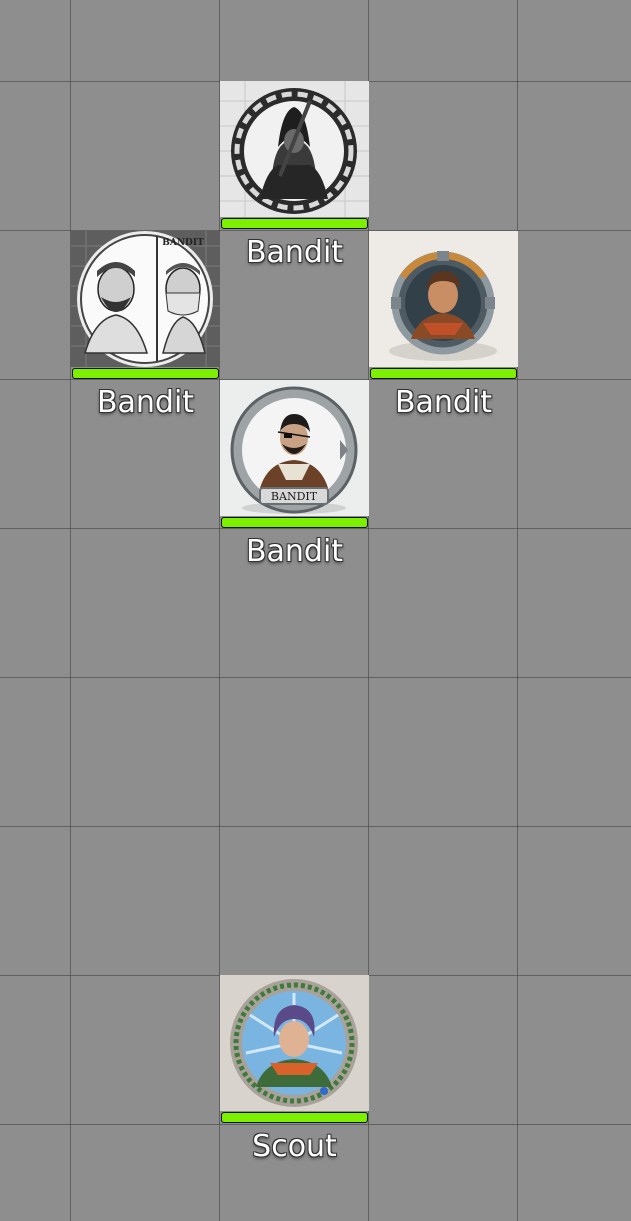  I want to click on token-bandit-masked: BANDIT Bandit, so click(145, 325).